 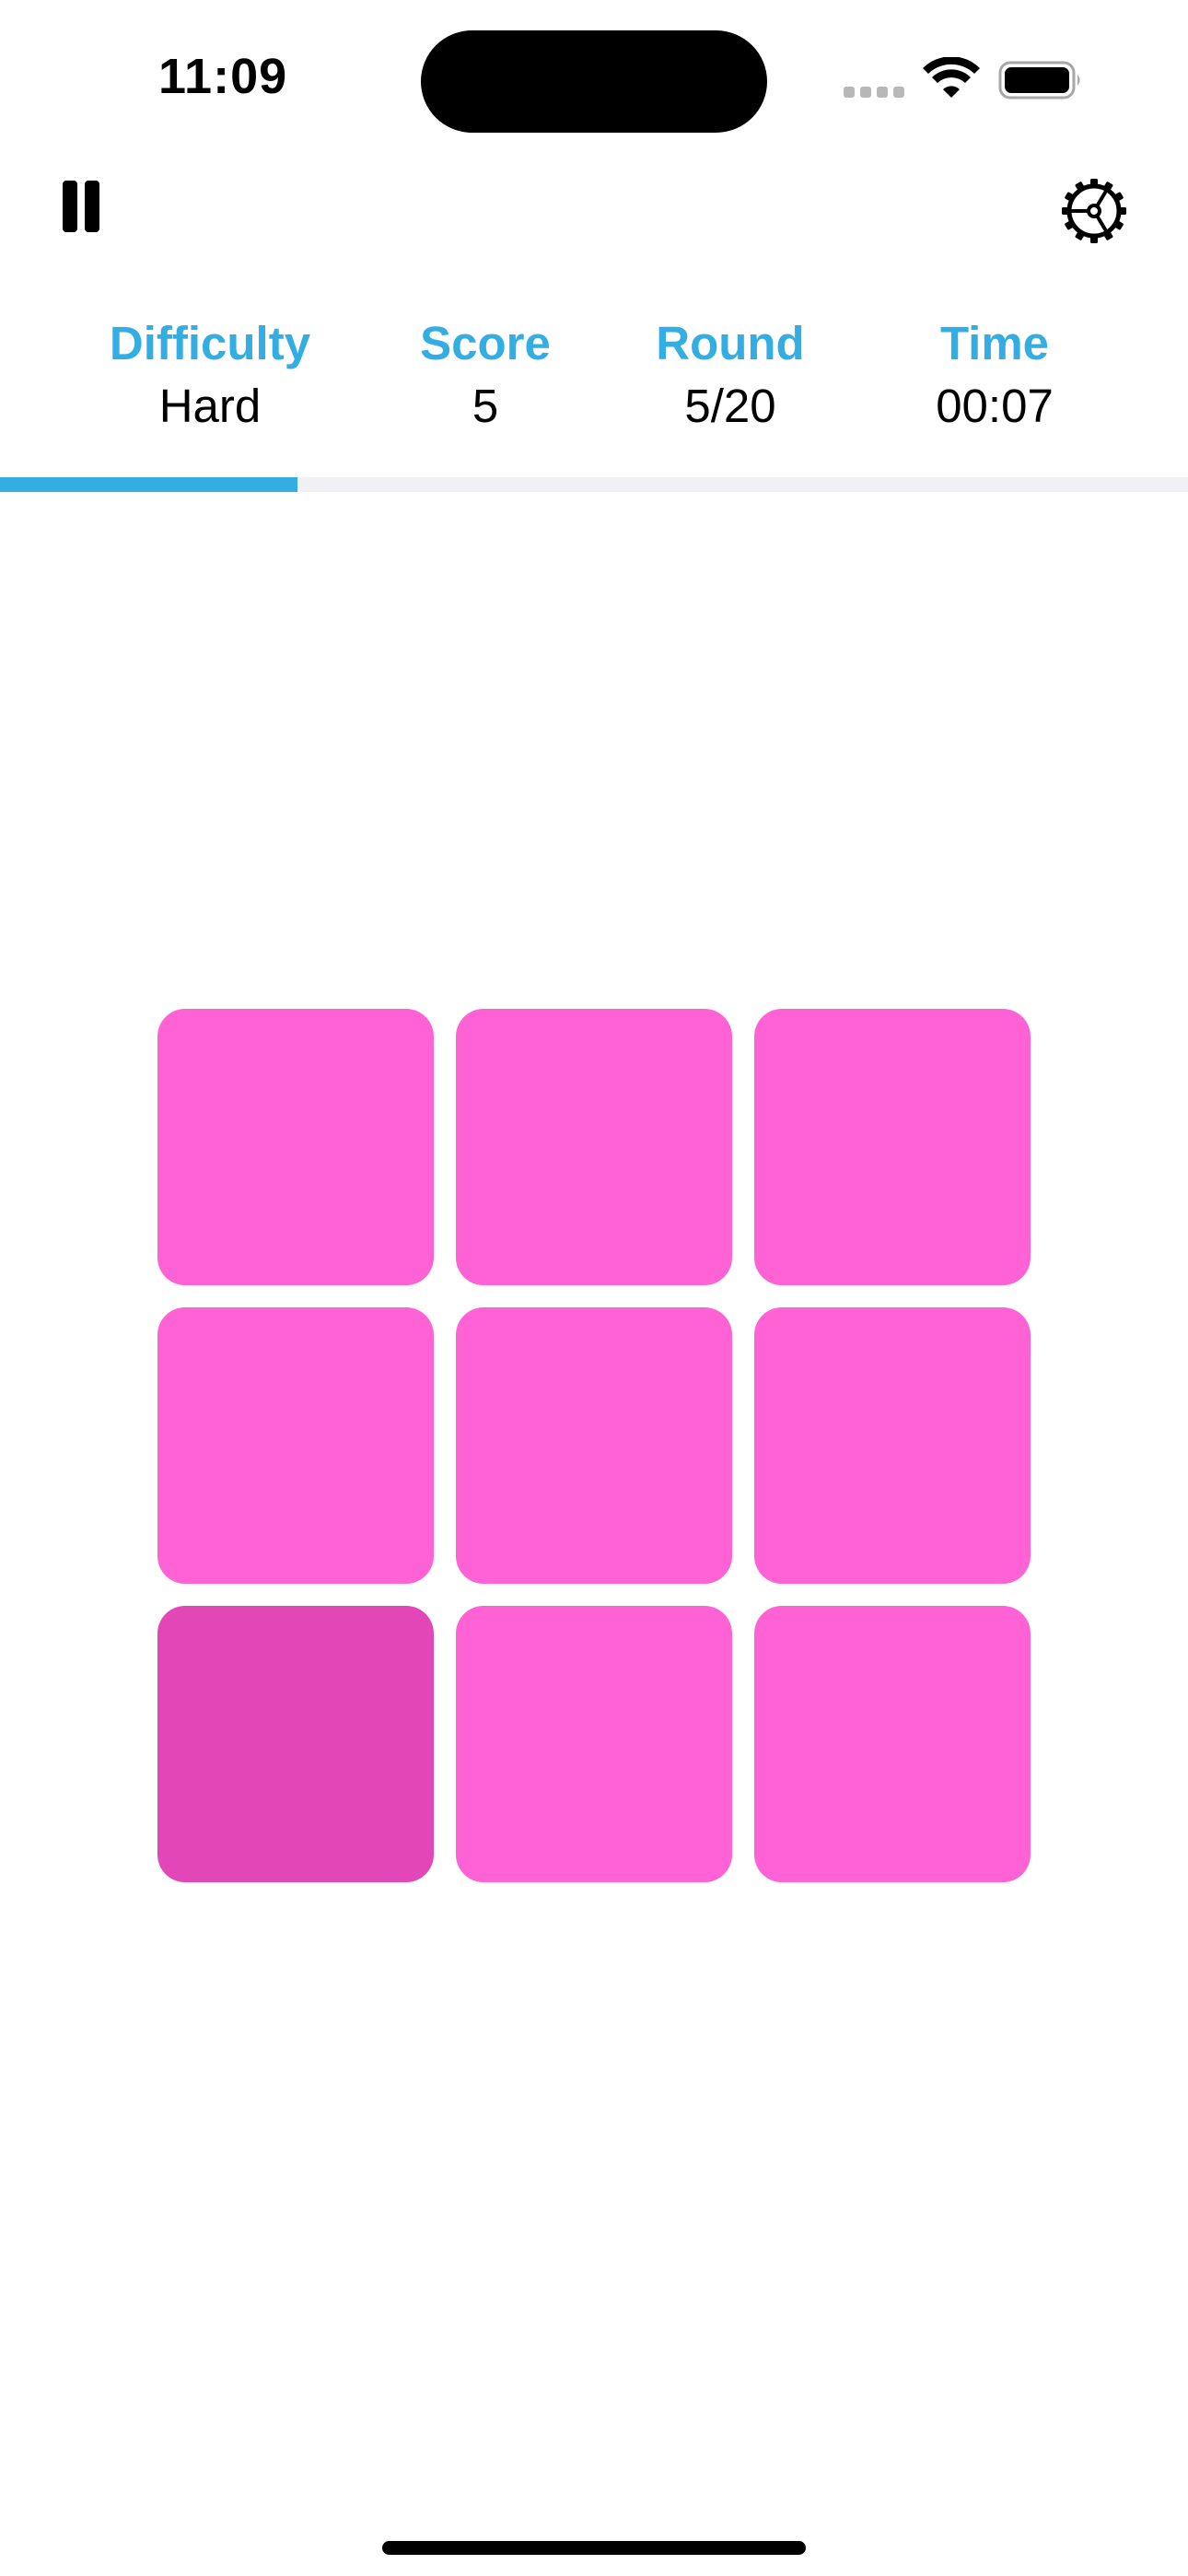 I want to click on time-label: Time, so click(x=995, y=343).